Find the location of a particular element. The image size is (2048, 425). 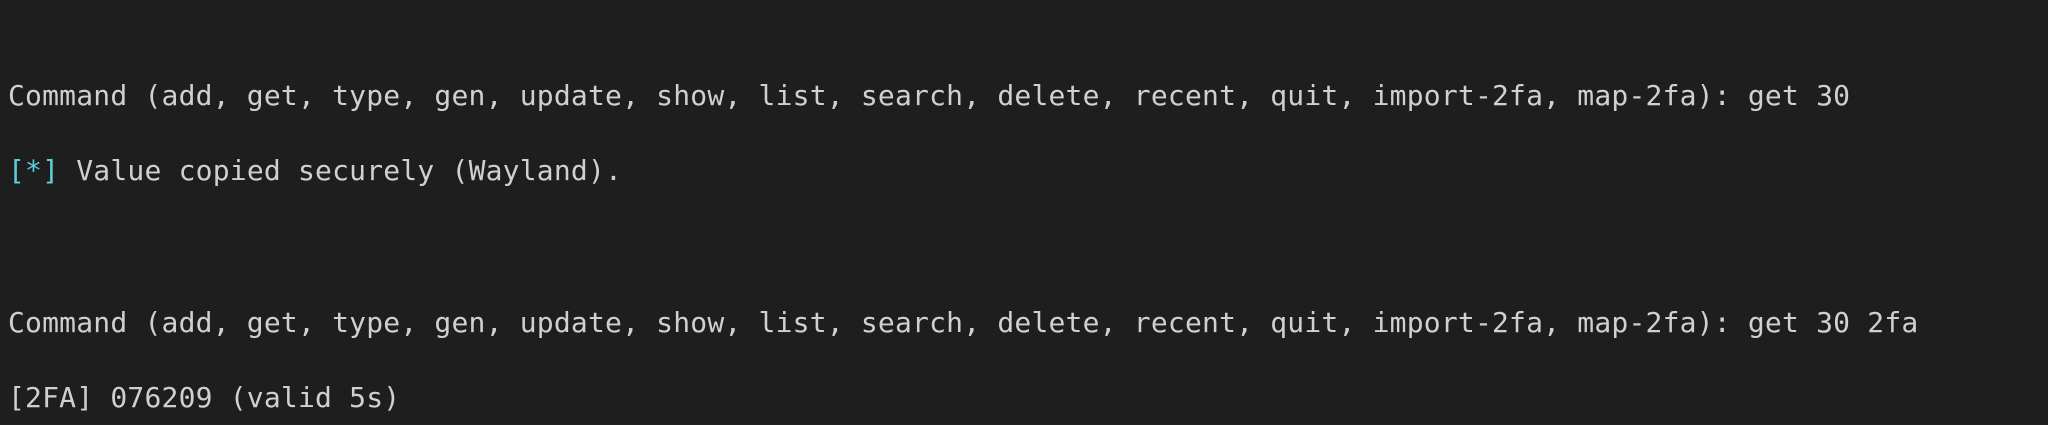

info-tag: [*] is located at coordinates (34, 170).